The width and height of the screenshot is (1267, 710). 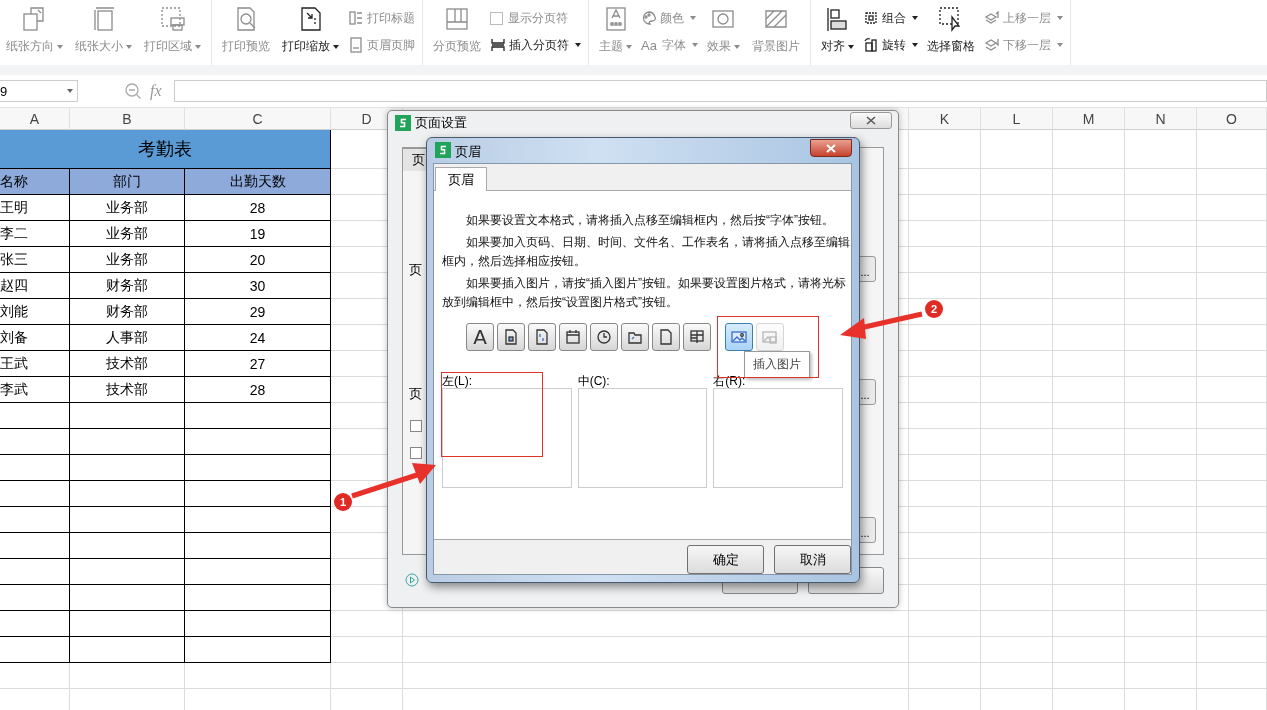 I want to click on zoom-out-icon, so click(x=133, y=91).